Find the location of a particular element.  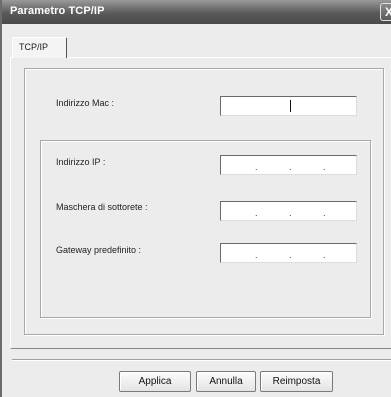

close-icon: X is located at coordinates (388, 12).